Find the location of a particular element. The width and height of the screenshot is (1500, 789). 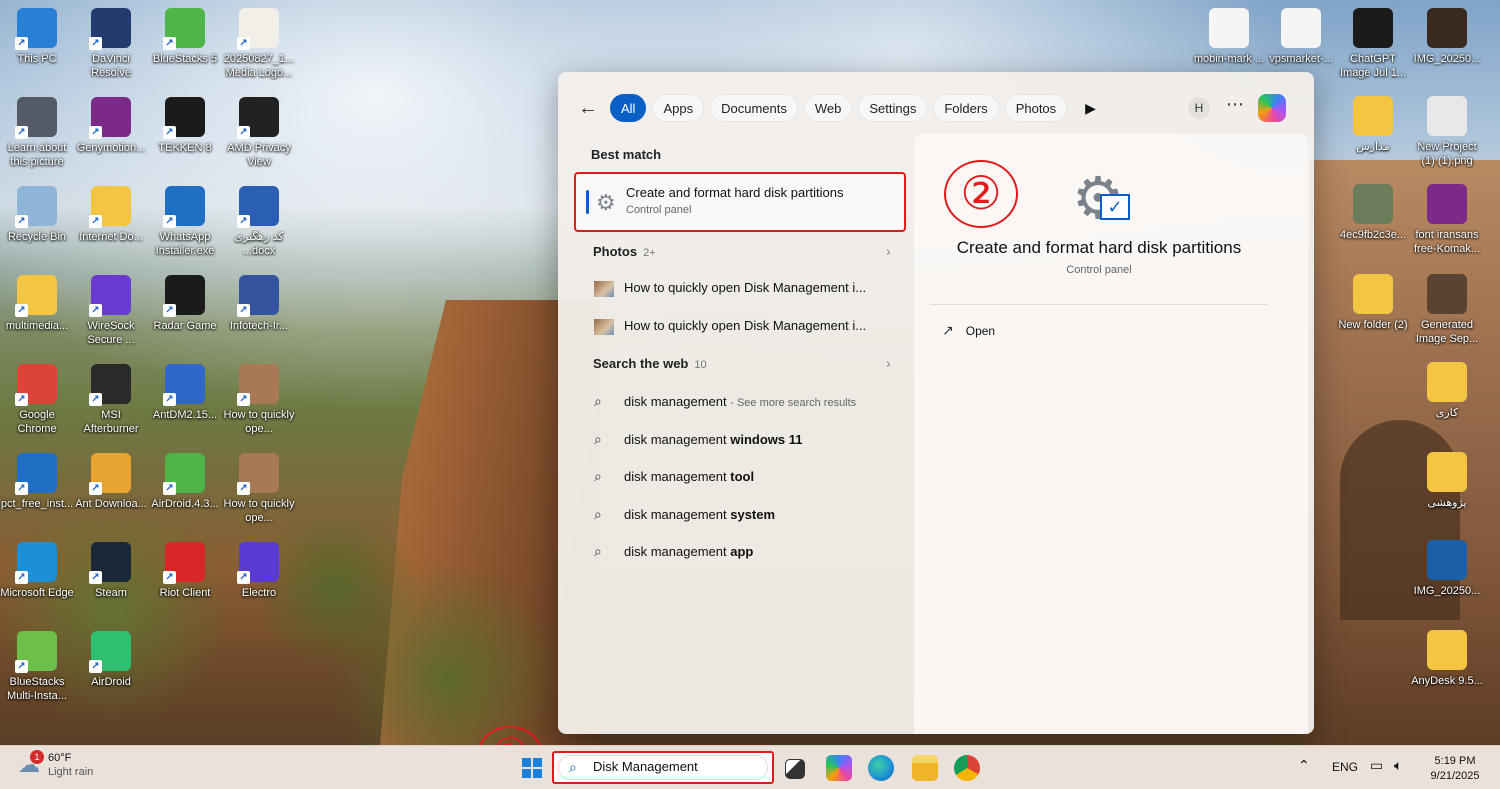

desktop-icon: ↗ Google Chrome is located at coordinates (37, 400).